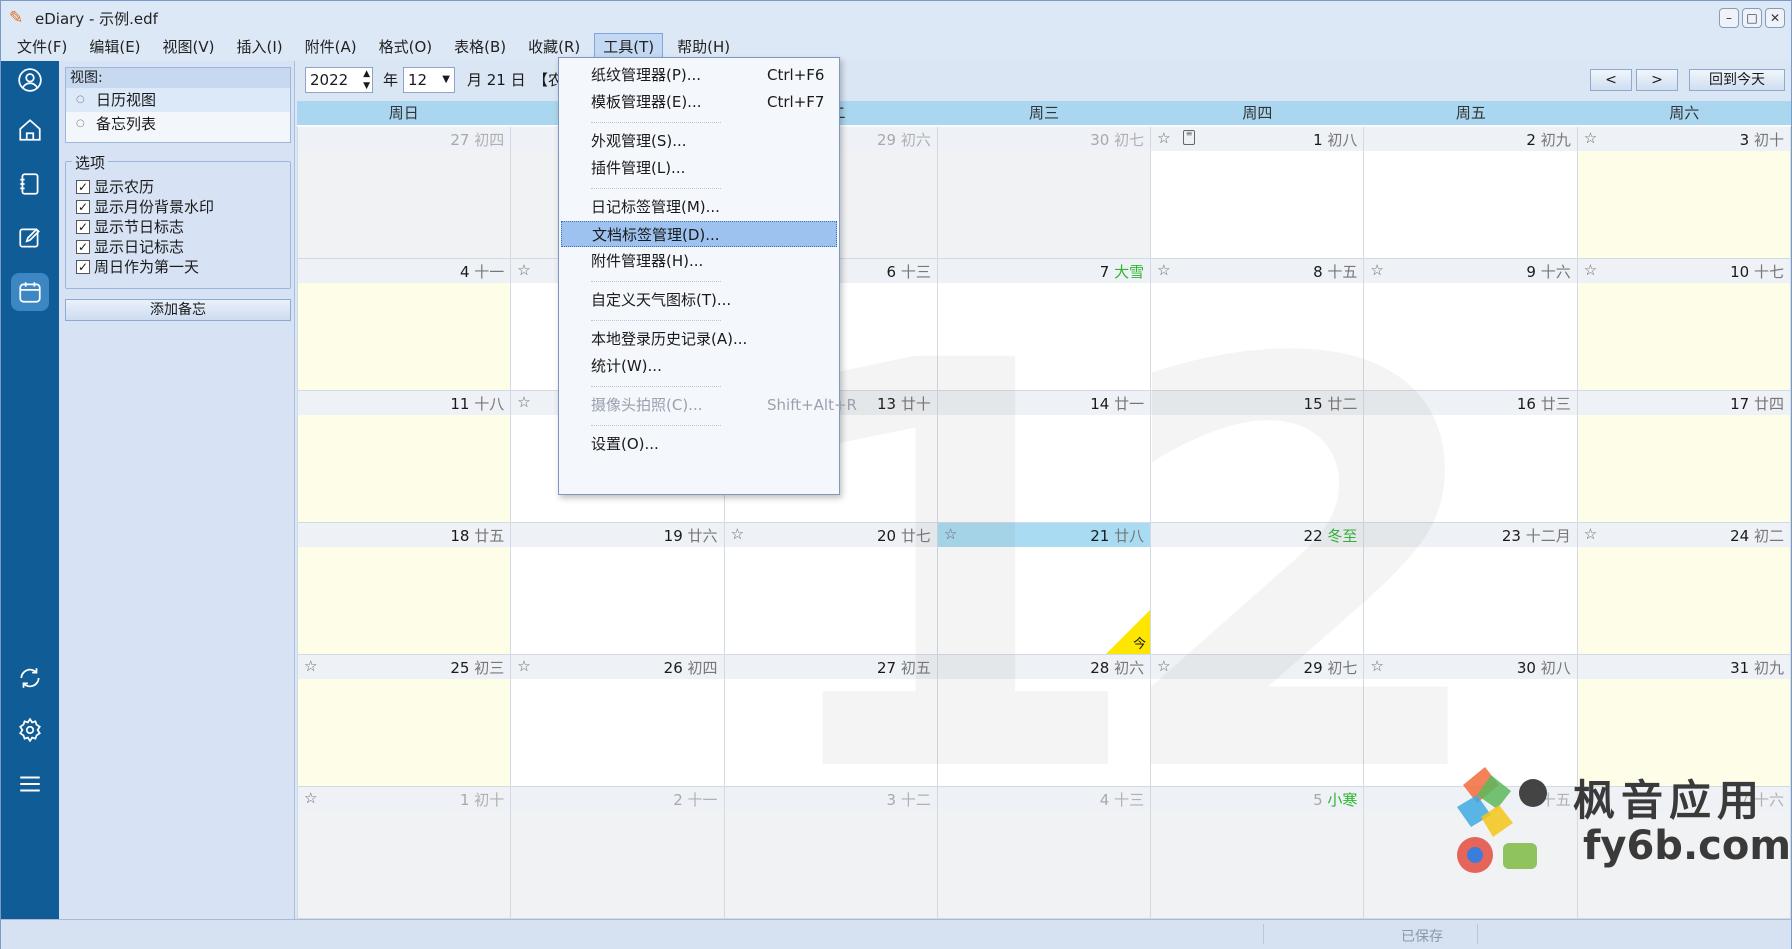 This screenshot has width=1792, height=949. What do you see at coordinates (405, 193) in the screenshot?
I see `day-cell: 27 初四` at bounding box center [405, 193].